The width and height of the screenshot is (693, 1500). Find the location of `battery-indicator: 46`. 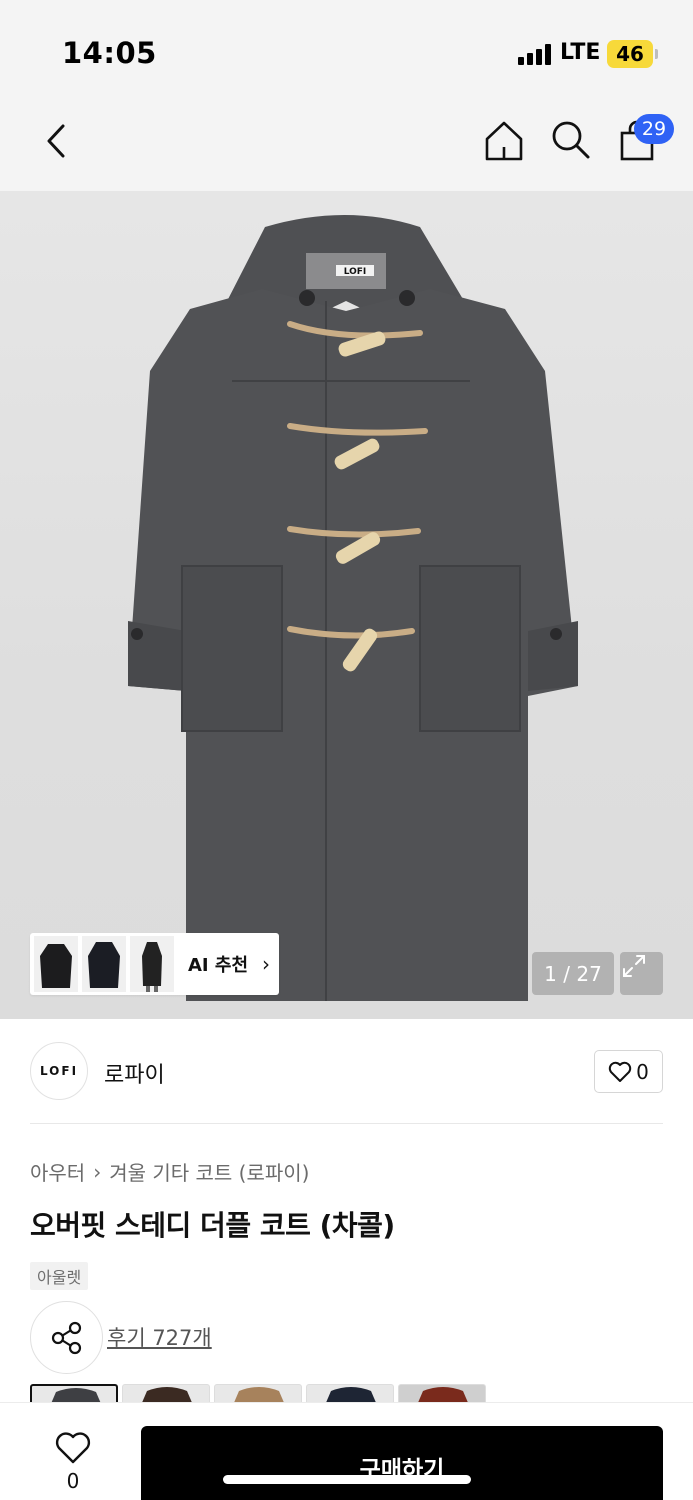

battery-indicator: 46 is located at coordinates (630, 54).